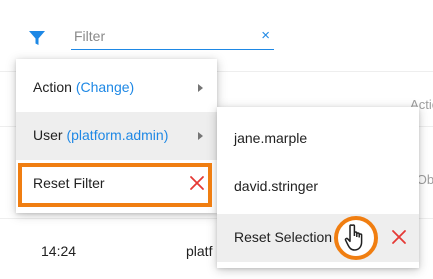  Describe the element at coordinates (318, 139) in the screenshot. I see `submenu-item-jane-marple: jane.marple` at that location.